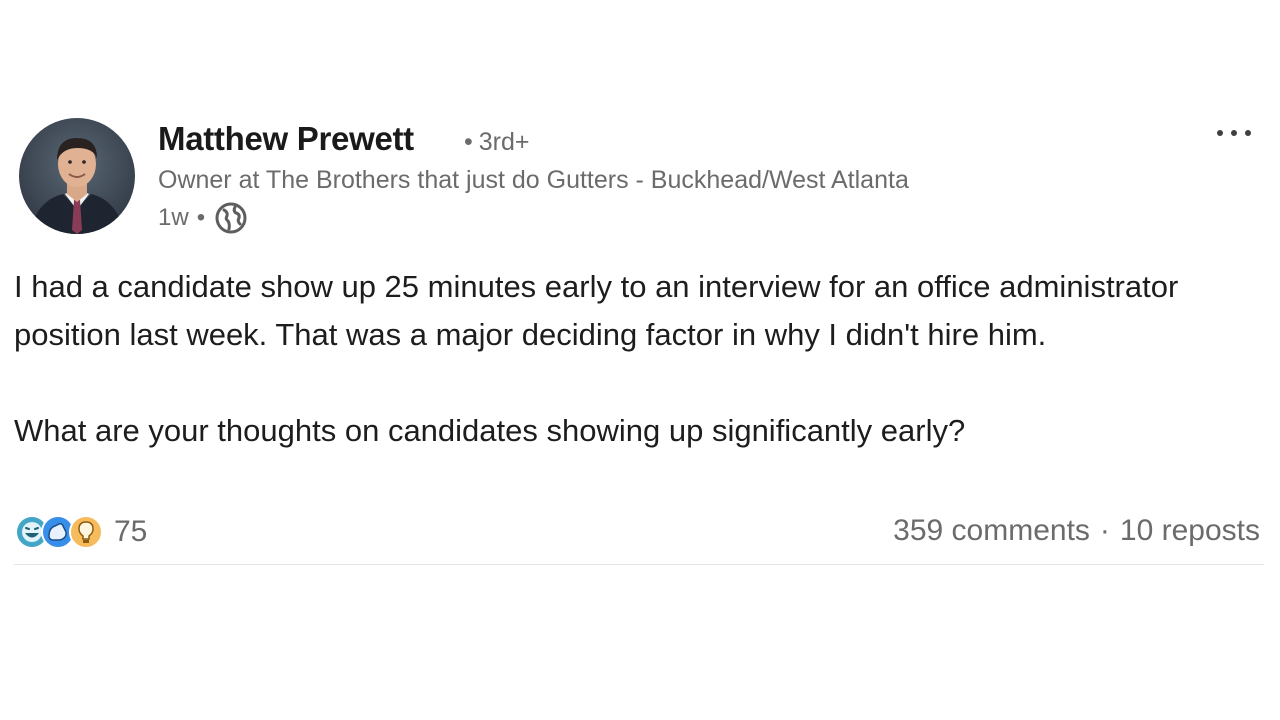 This screenshot has height=720, width=1280. What do you see at coordinates (173, 217) in the screenshot?
I see `post-time: 1w` at bounding box center [173, 217].